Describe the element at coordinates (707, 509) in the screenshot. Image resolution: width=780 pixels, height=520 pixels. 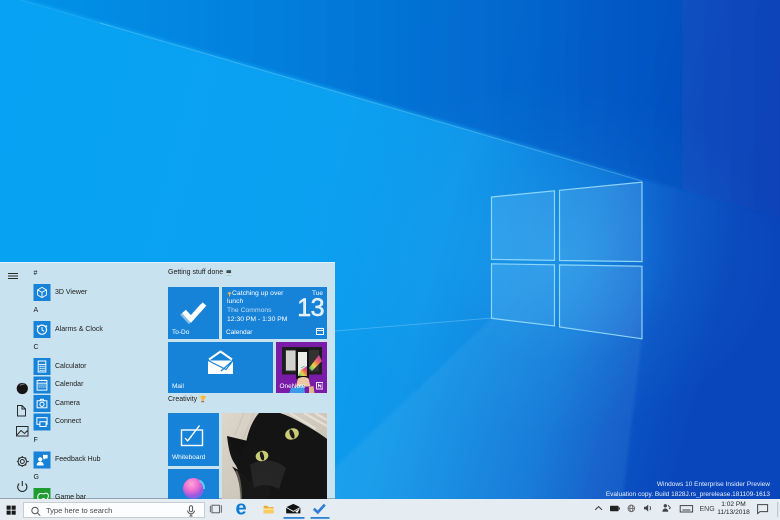
I see `svg-text: ENG` at that location.